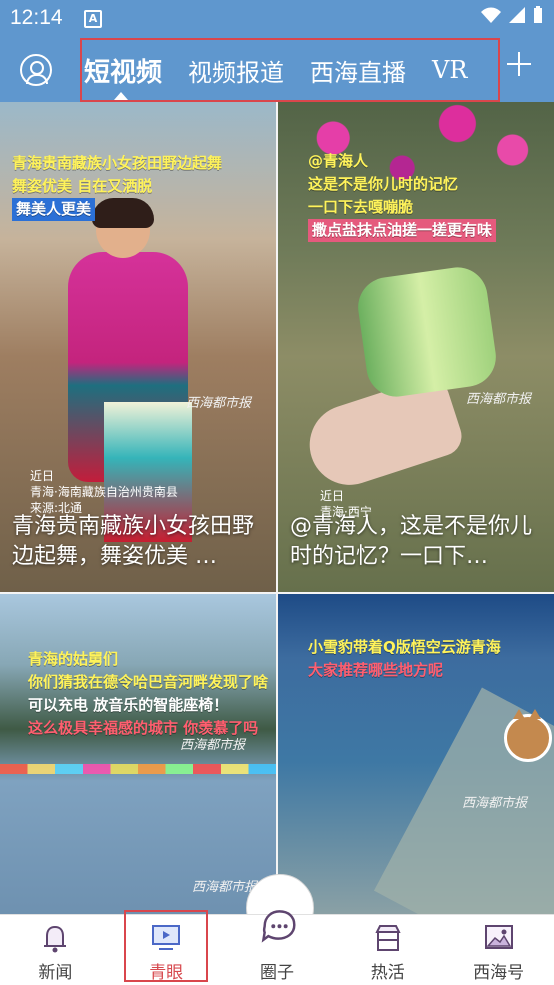 Image resolution: width=554 pixels, height=985 pixels. Describe the element at coordinates (499, 973) in the screenshot. I see `nav-label: 西海号` at that location.